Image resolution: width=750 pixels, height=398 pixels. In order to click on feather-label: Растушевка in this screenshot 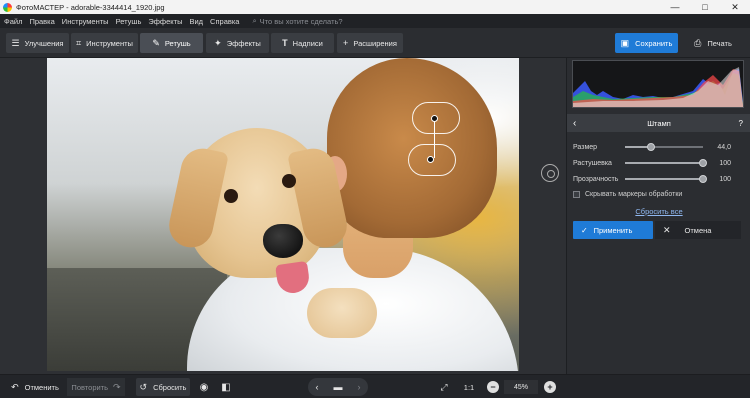, I will do `click(592, 163)`.